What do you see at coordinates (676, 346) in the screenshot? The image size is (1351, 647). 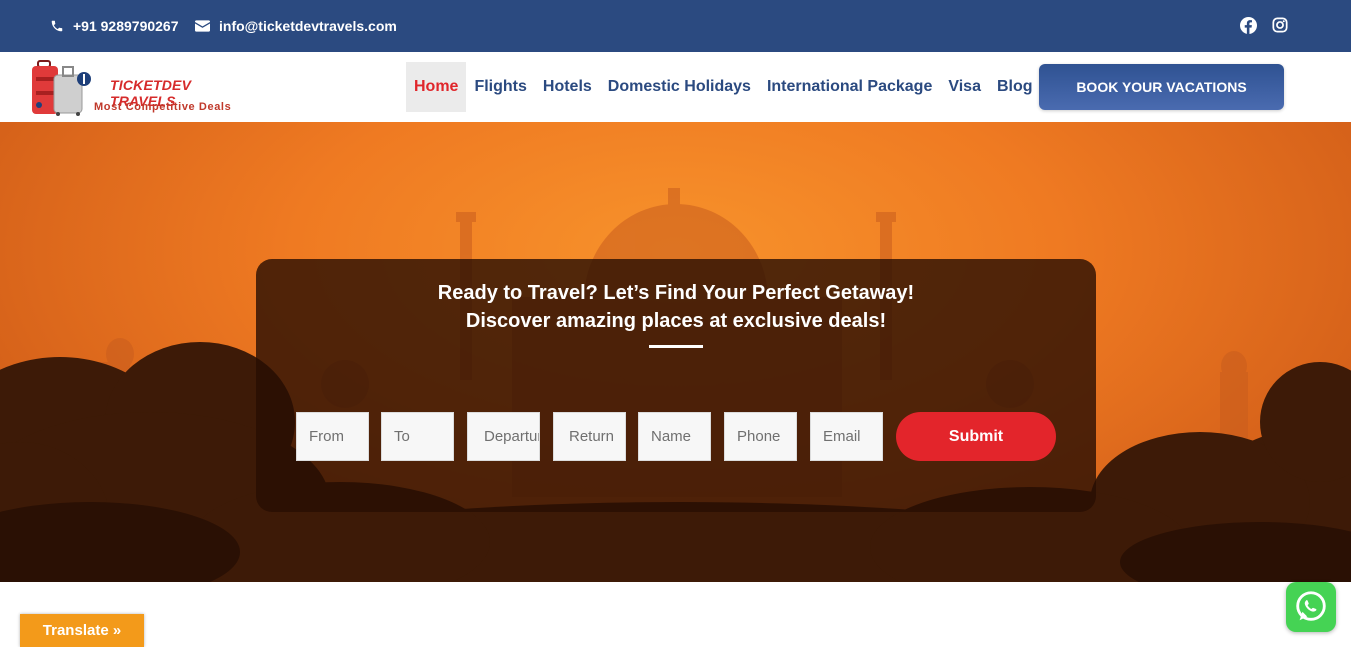 I see `heading-divider` at bounding box center [676, 346].